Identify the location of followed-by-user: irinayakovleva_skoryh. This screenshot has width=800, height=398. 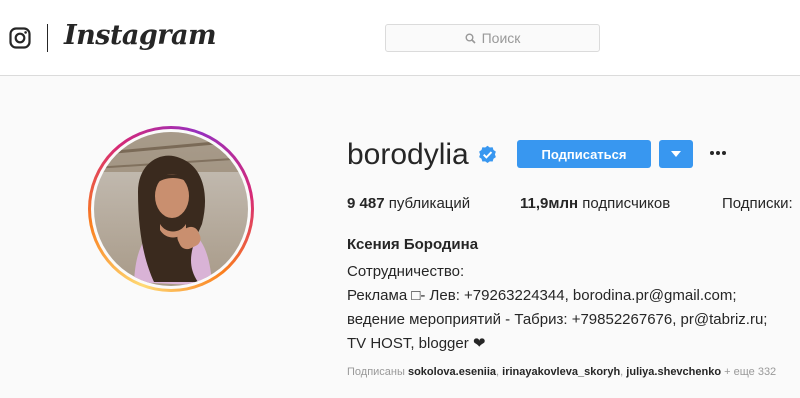
(561, 372).